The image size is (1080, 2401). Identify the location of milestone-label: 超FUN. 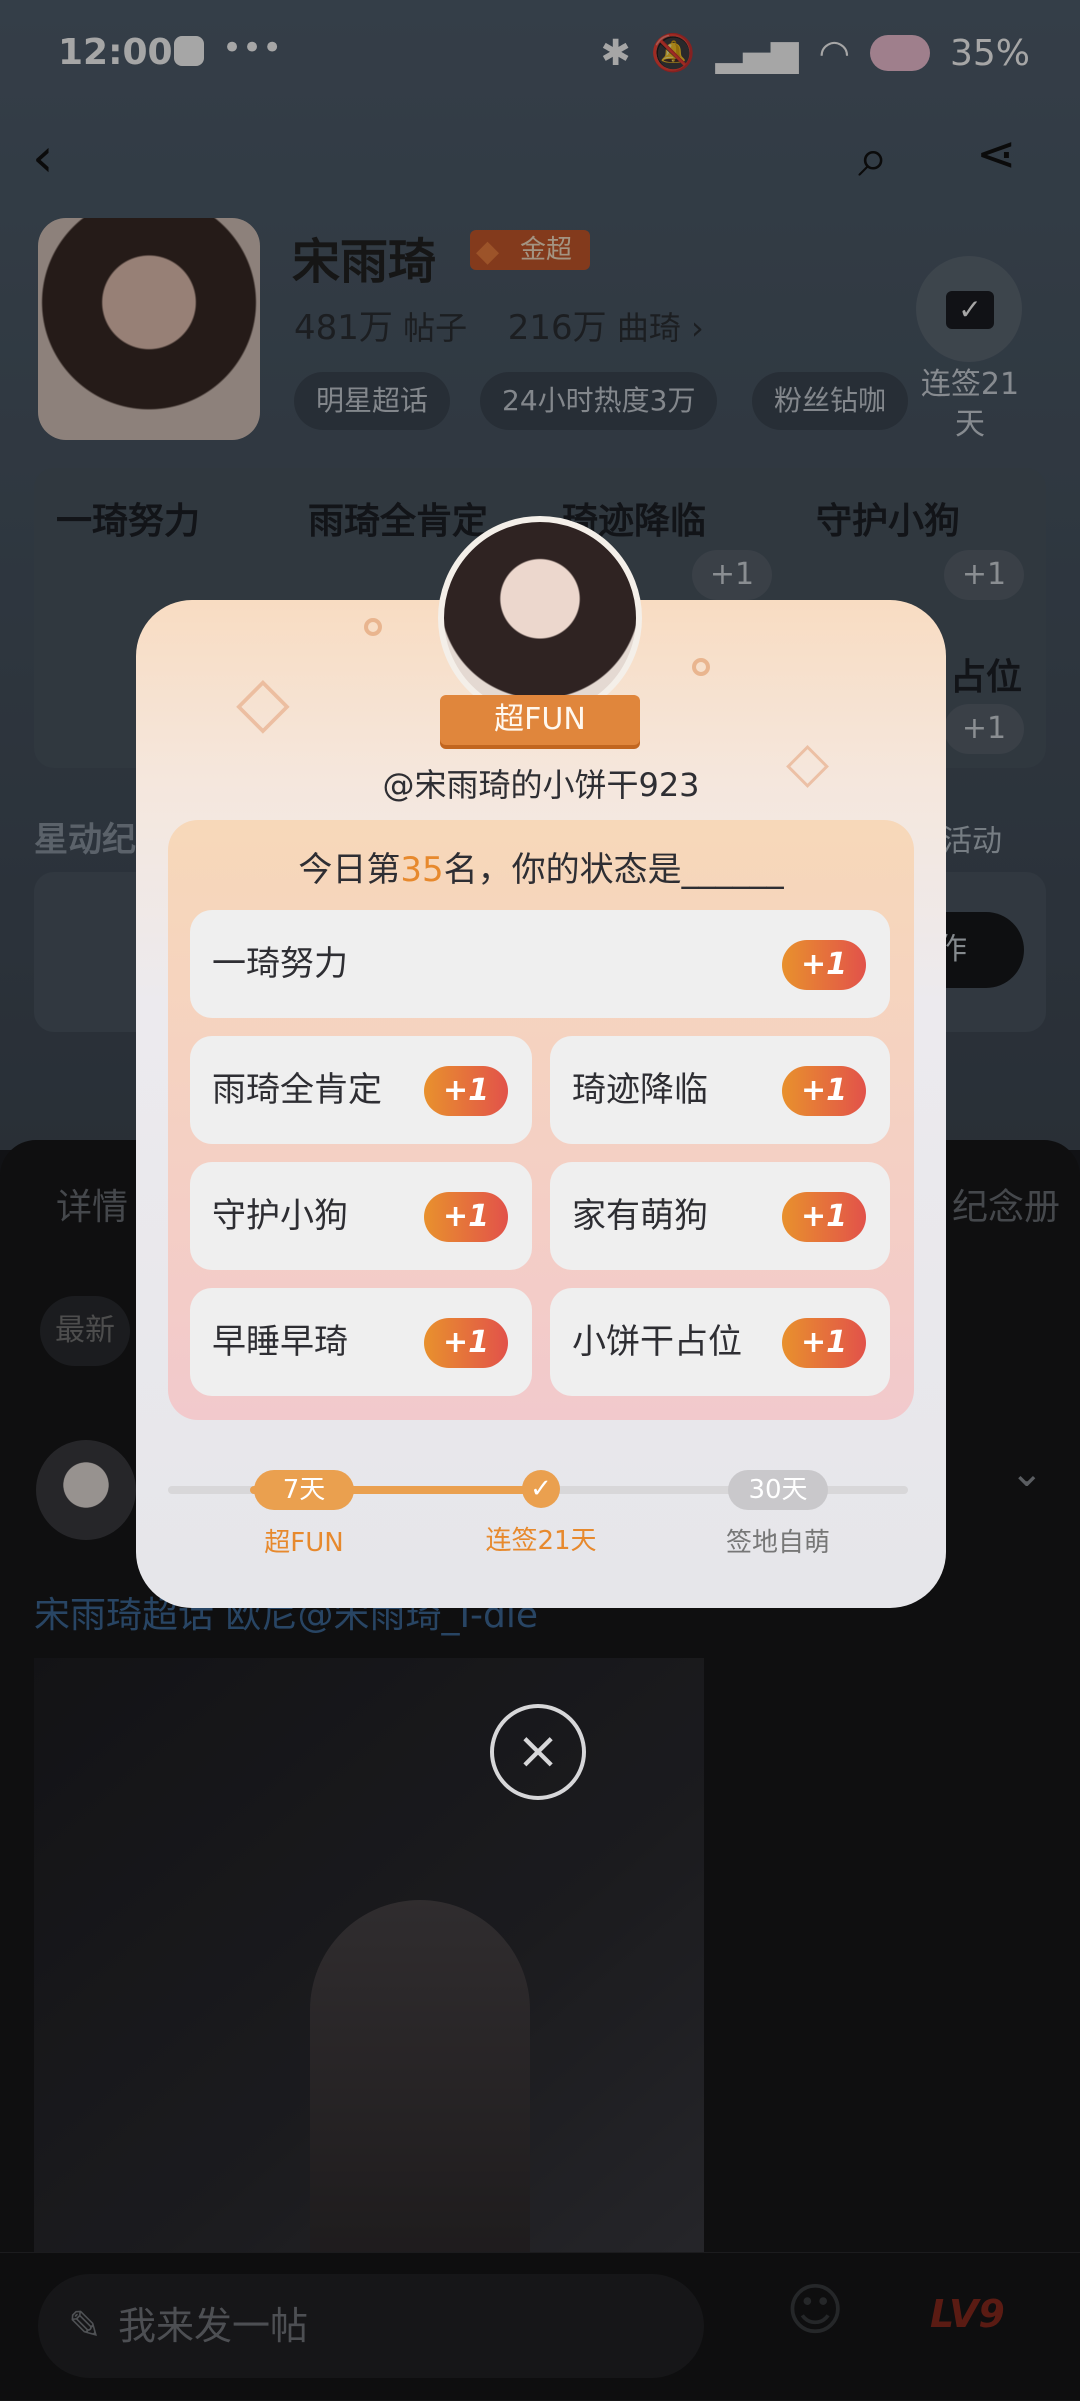
(304, 1543).